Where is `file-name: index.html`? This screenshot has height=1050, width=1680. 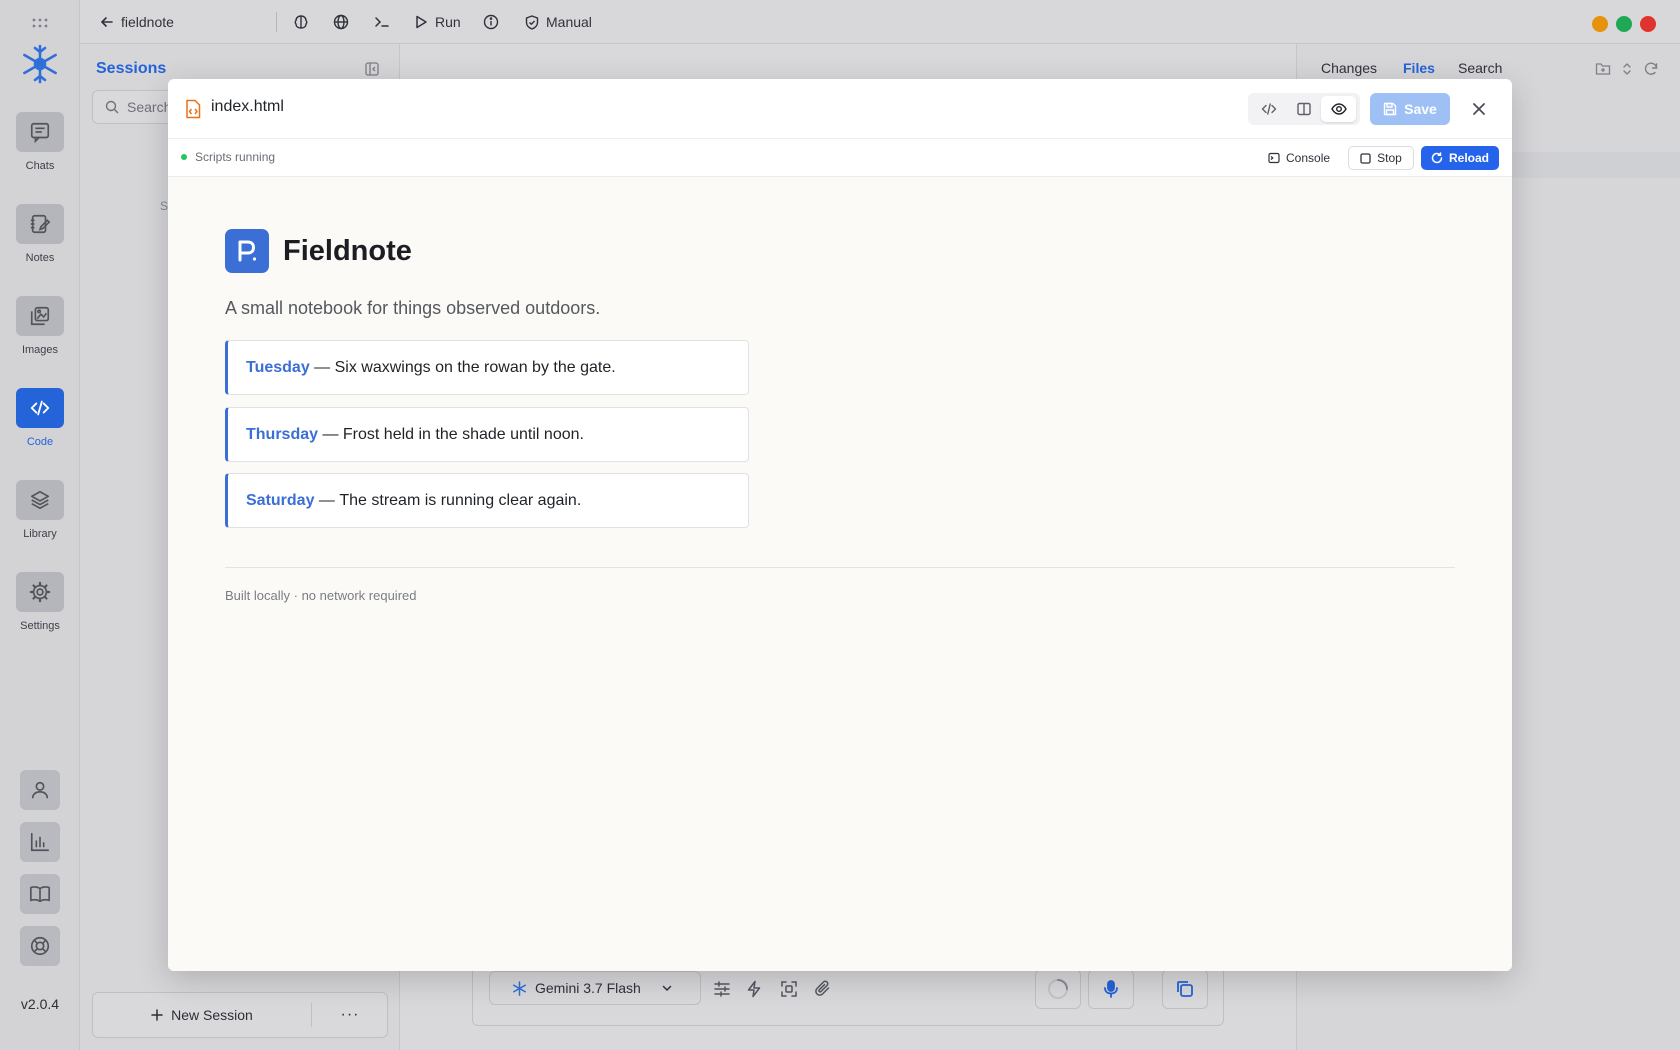 file-name: index.html is located at coordinates (247, 106).